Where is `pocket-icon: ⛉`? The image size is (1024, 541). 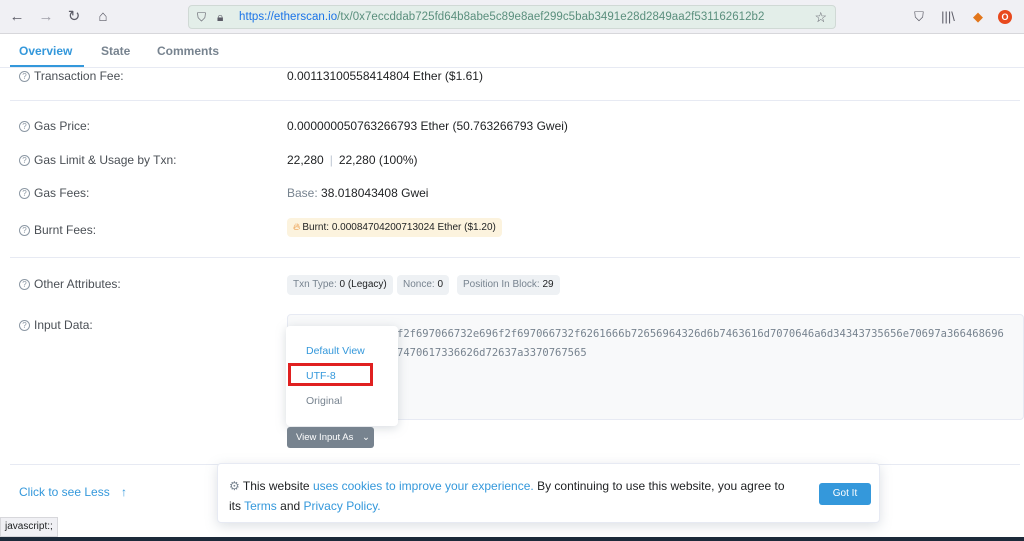 pocket-icon: ⛉ is located at coordinates (919, 17).